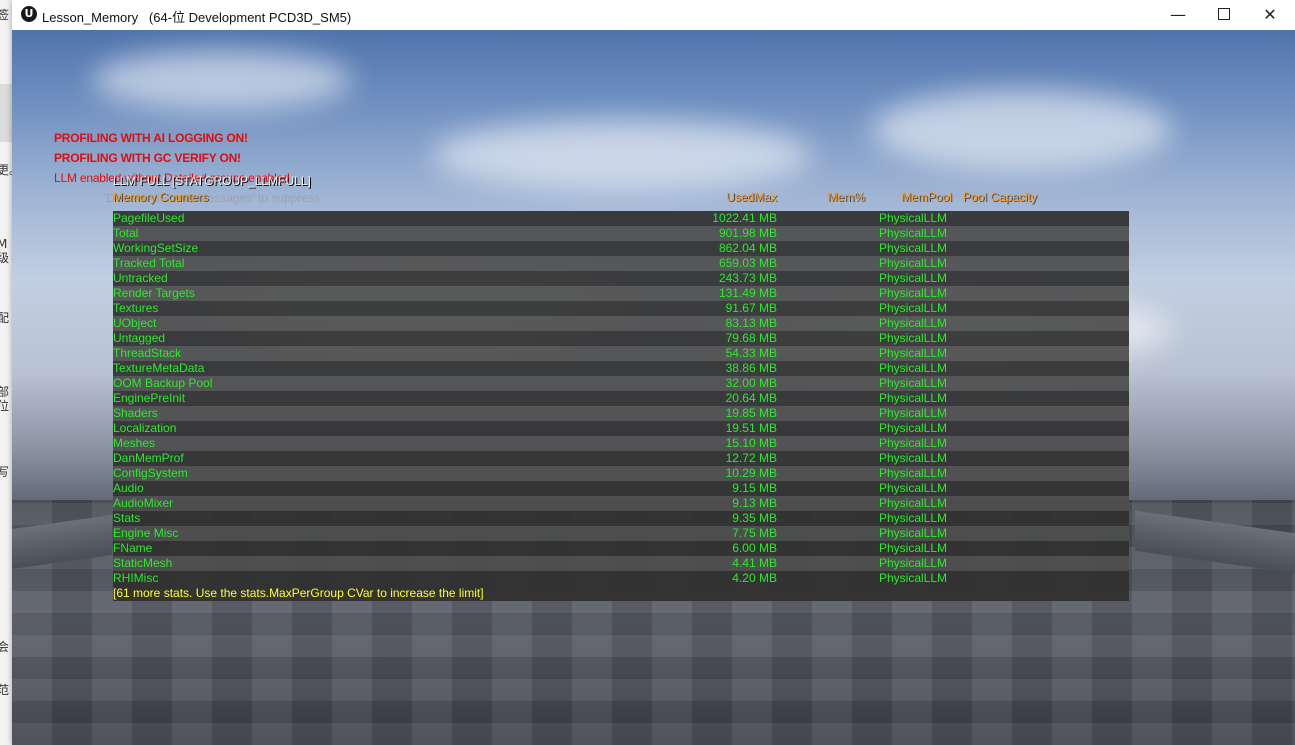 This screenshot has height=745, width=1295. I want to click on header-memory-counters: Memory Counters, so click(161, 197).